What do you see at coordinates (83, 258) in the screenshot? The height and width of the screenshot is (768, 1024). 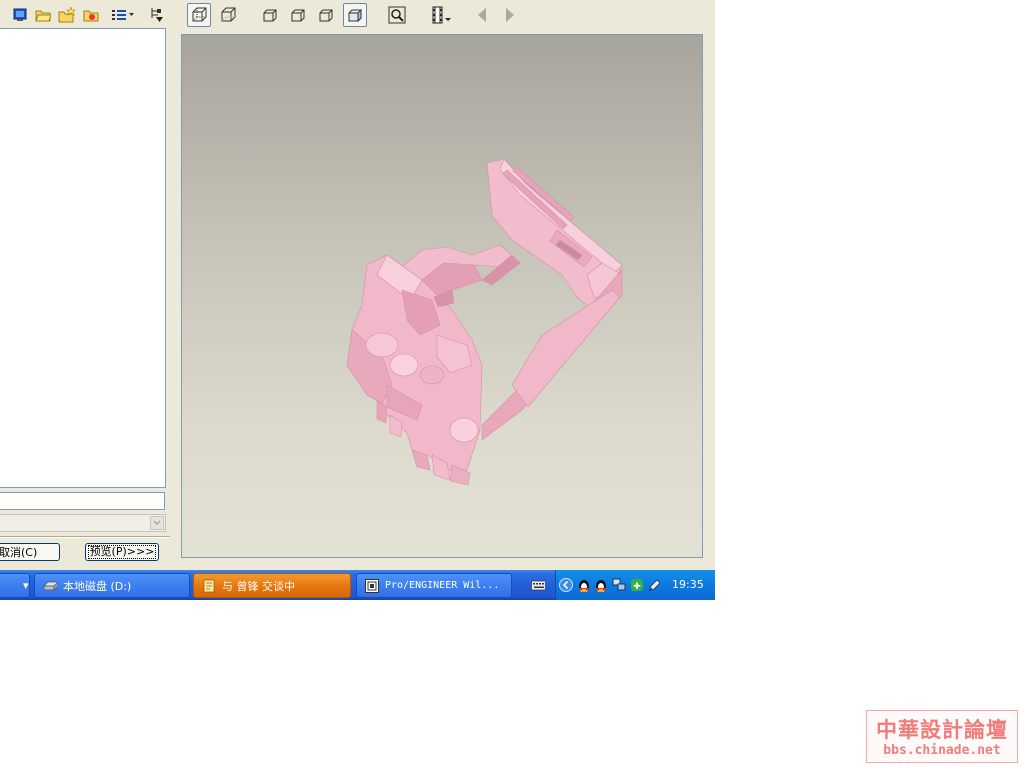 I see `file-list` at bounding box center [83, 258].